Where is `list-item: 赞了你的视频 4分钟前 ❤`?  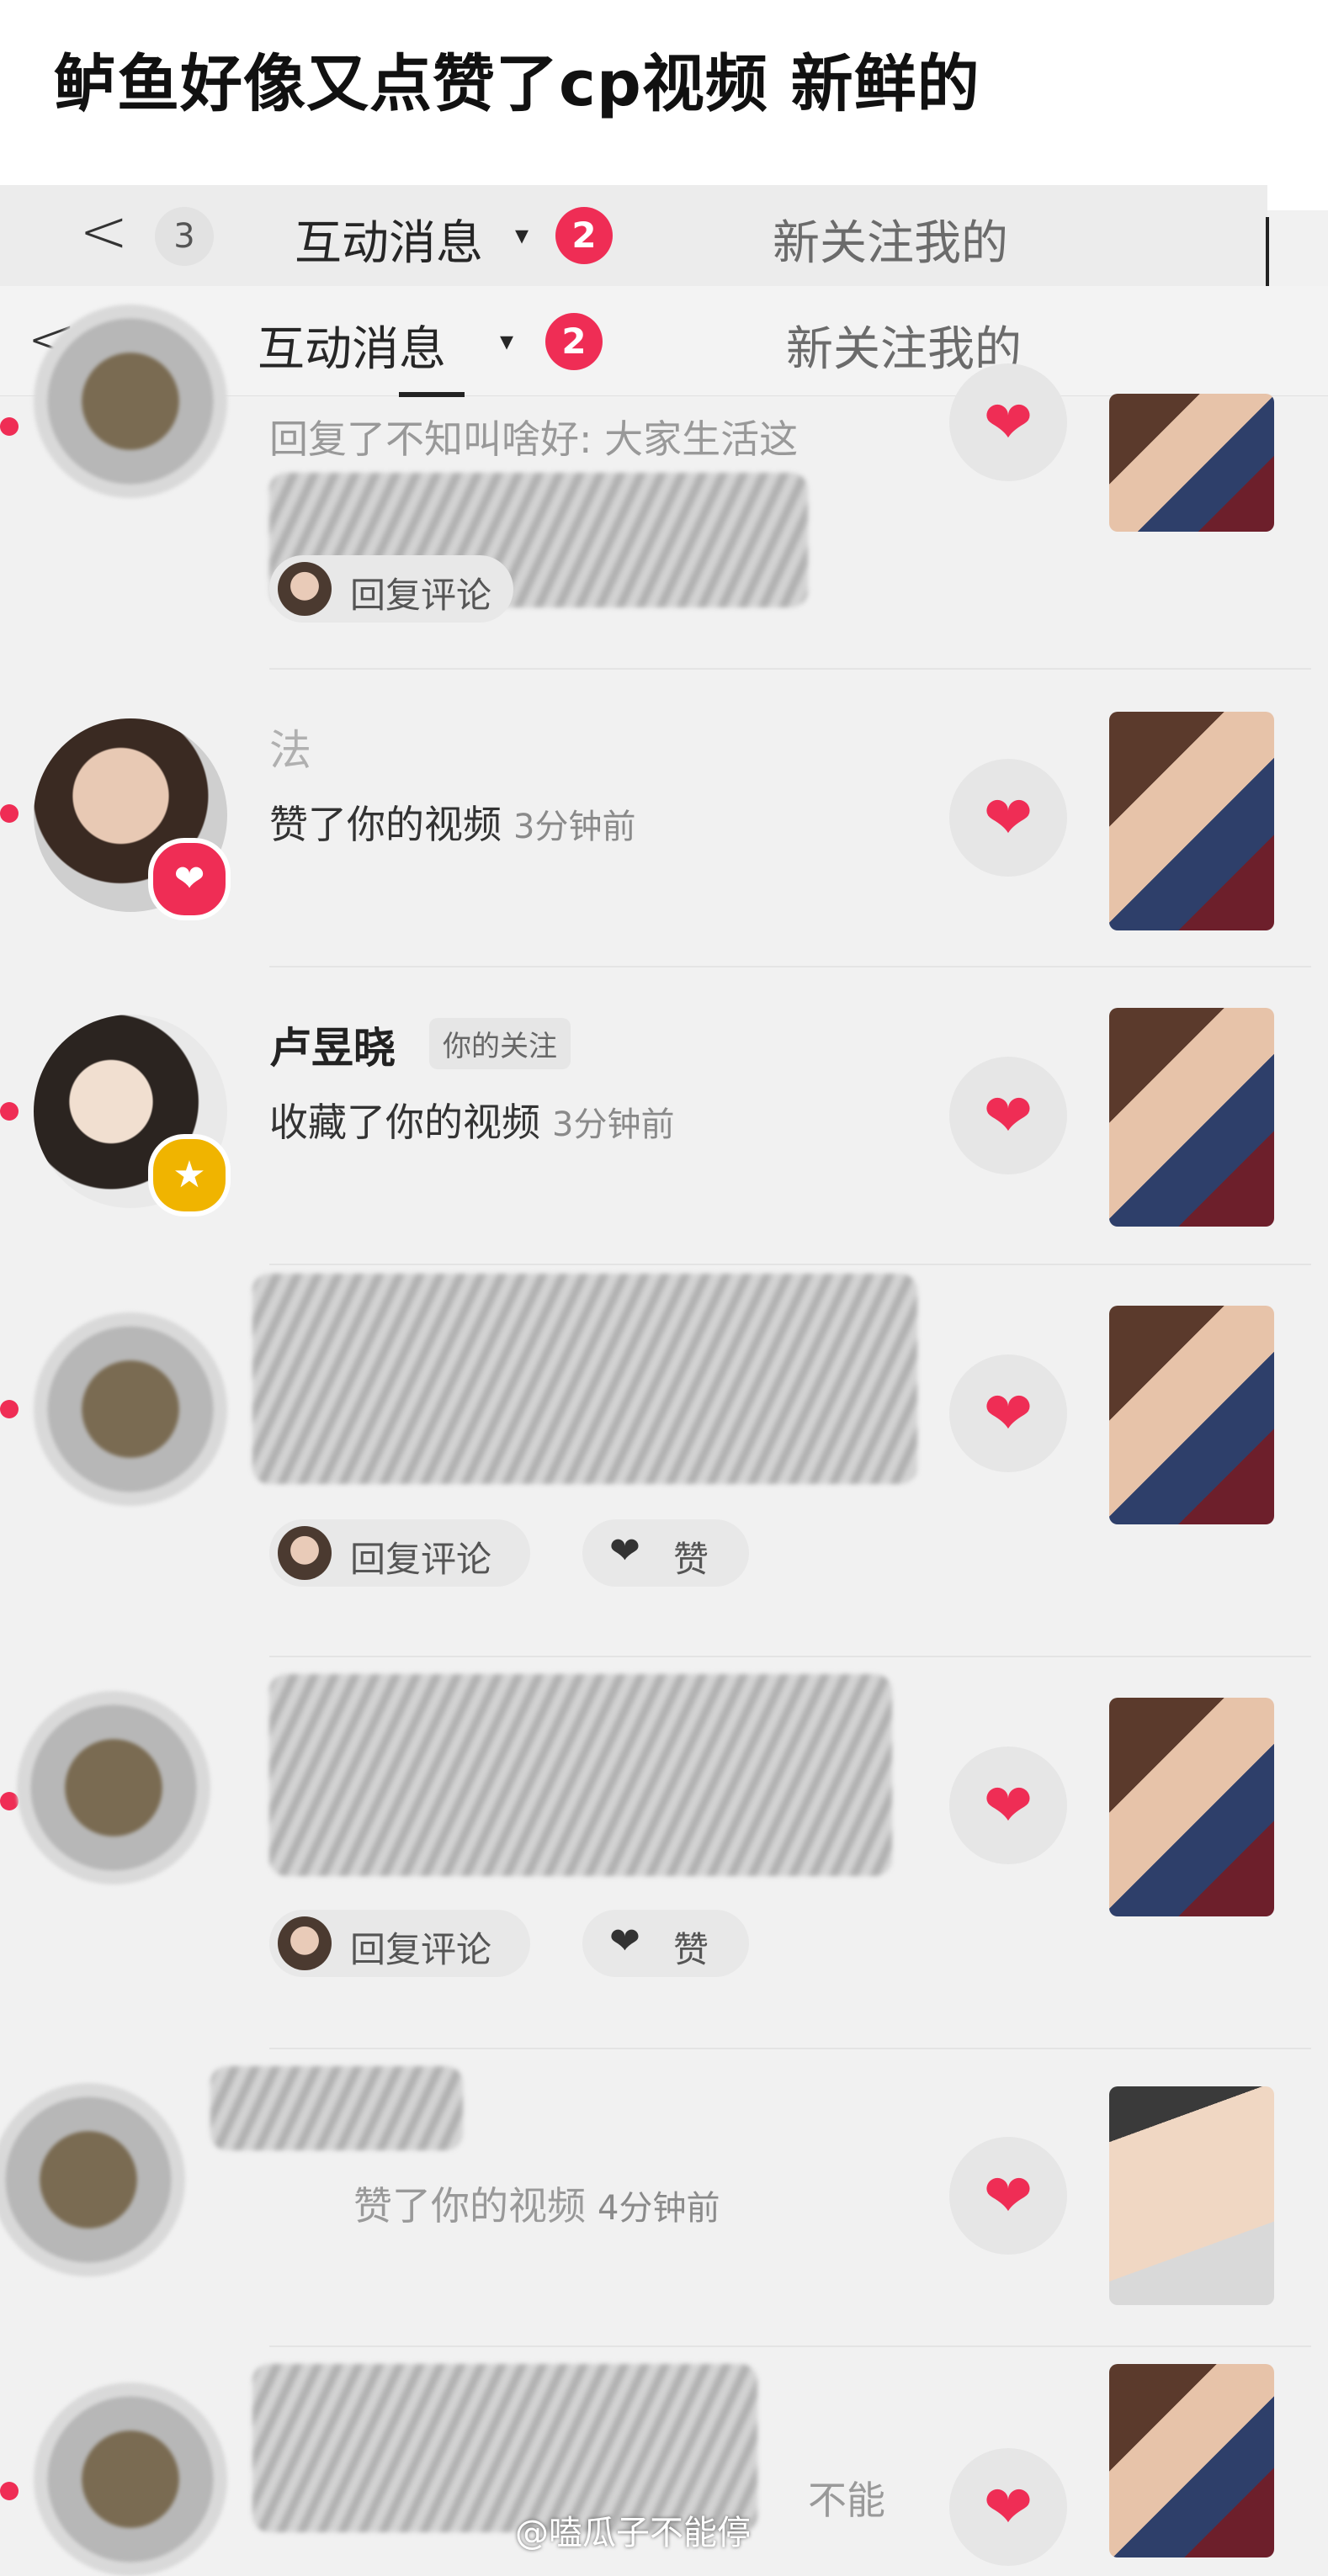
list-item: 赞了你的视频 4分钟前 ❤ is located at coordinates (664, 2197).